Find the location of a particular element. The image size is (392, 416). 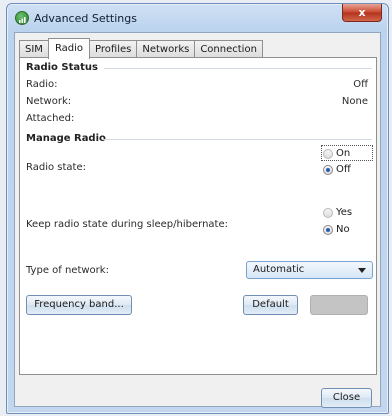

tab-connection: Connection is located at coordinates (228, 49).